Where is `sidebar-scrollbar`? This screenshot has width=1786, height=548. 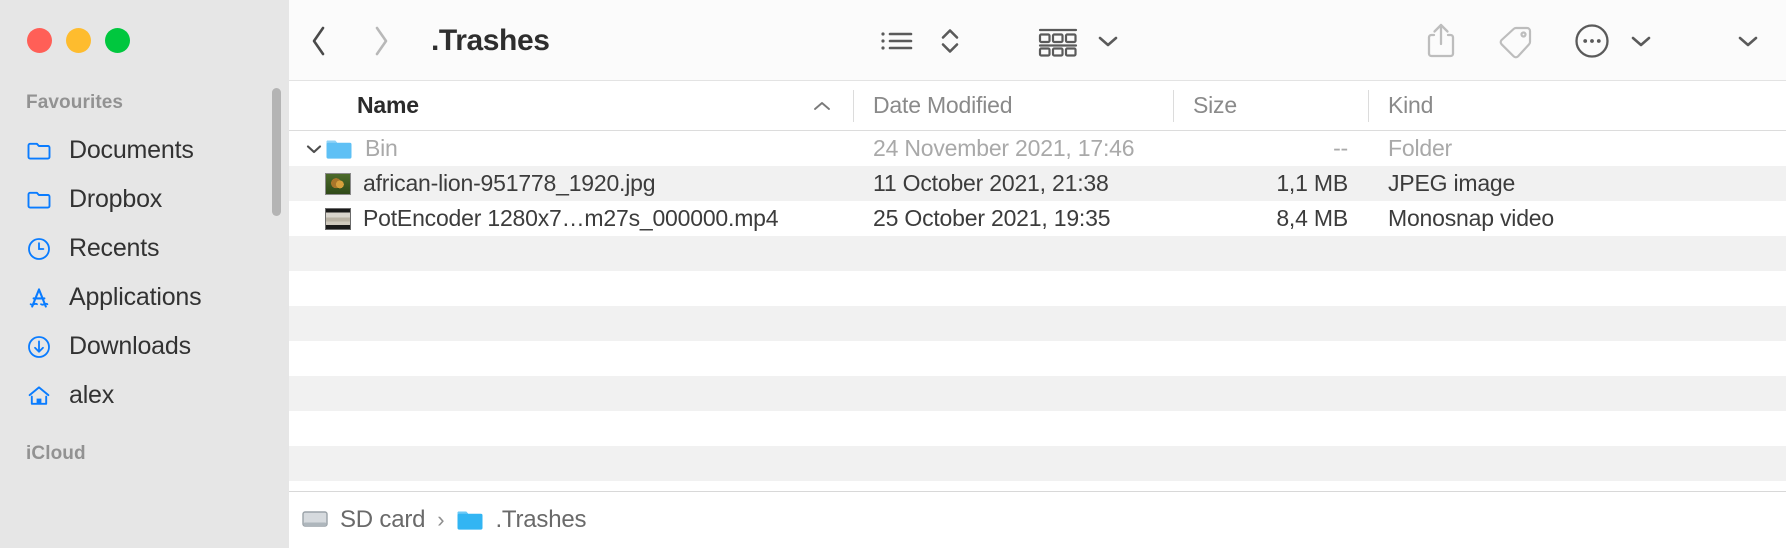
sidebar-scrollbar is located at coordinates (276, 152).